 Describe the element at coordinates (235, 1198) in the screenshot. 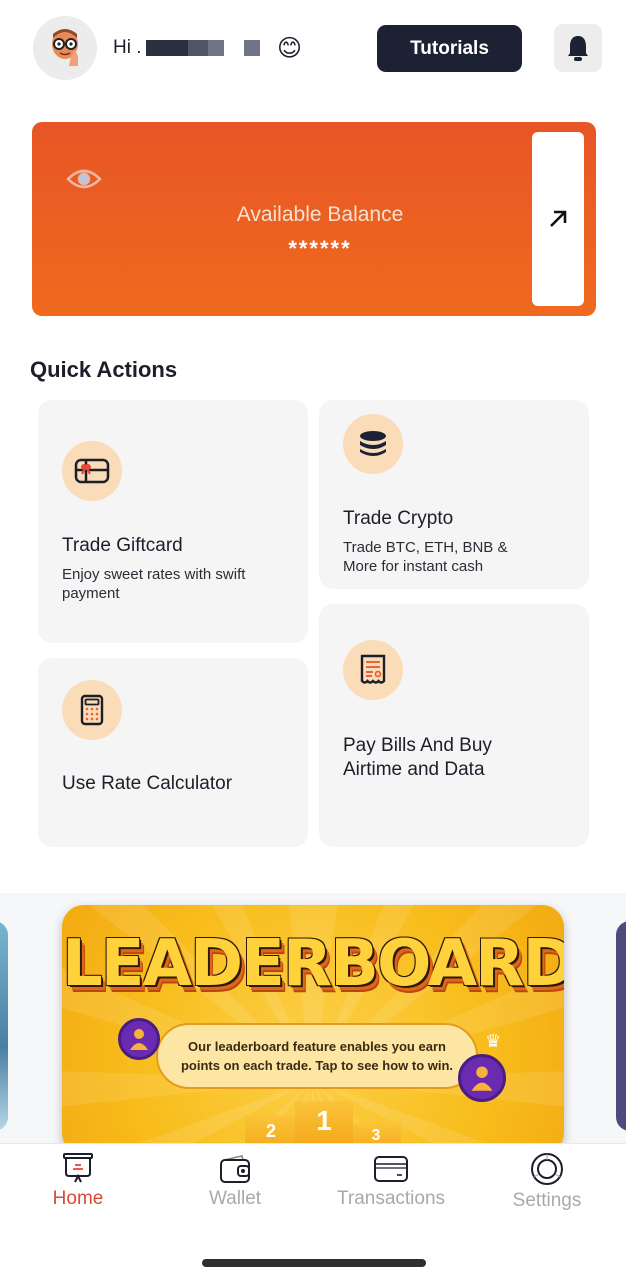

I see `tab-label: Wallet` at that location.